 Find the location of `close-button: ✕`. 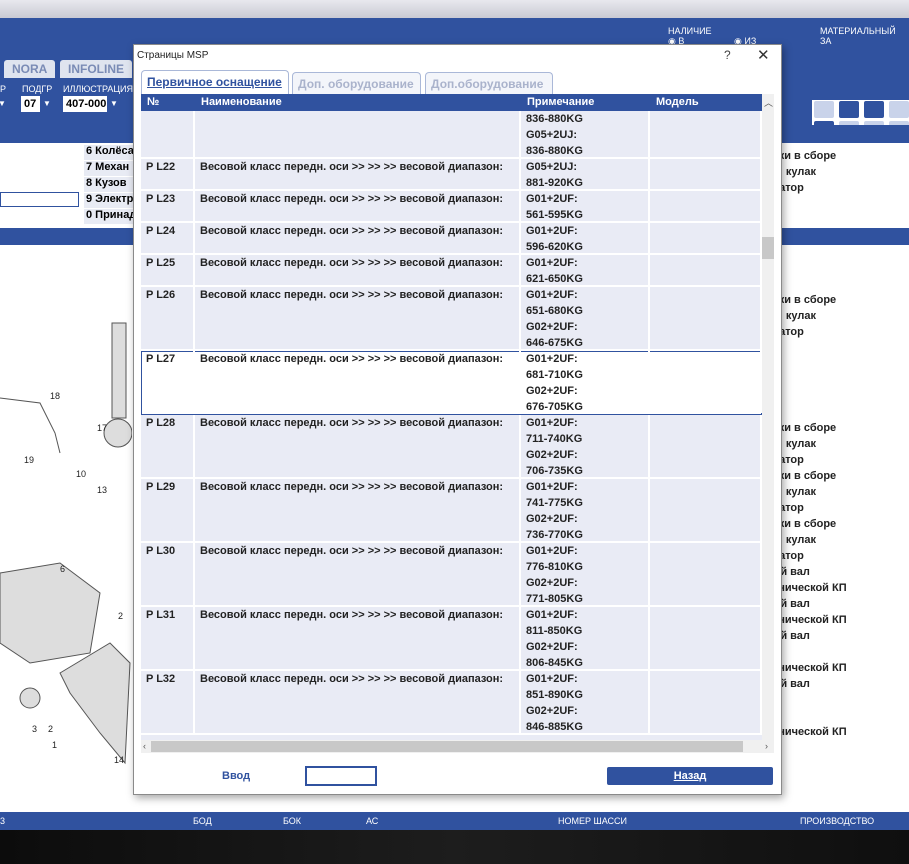

close-button: ✕ is located at coordinates (763, 55).